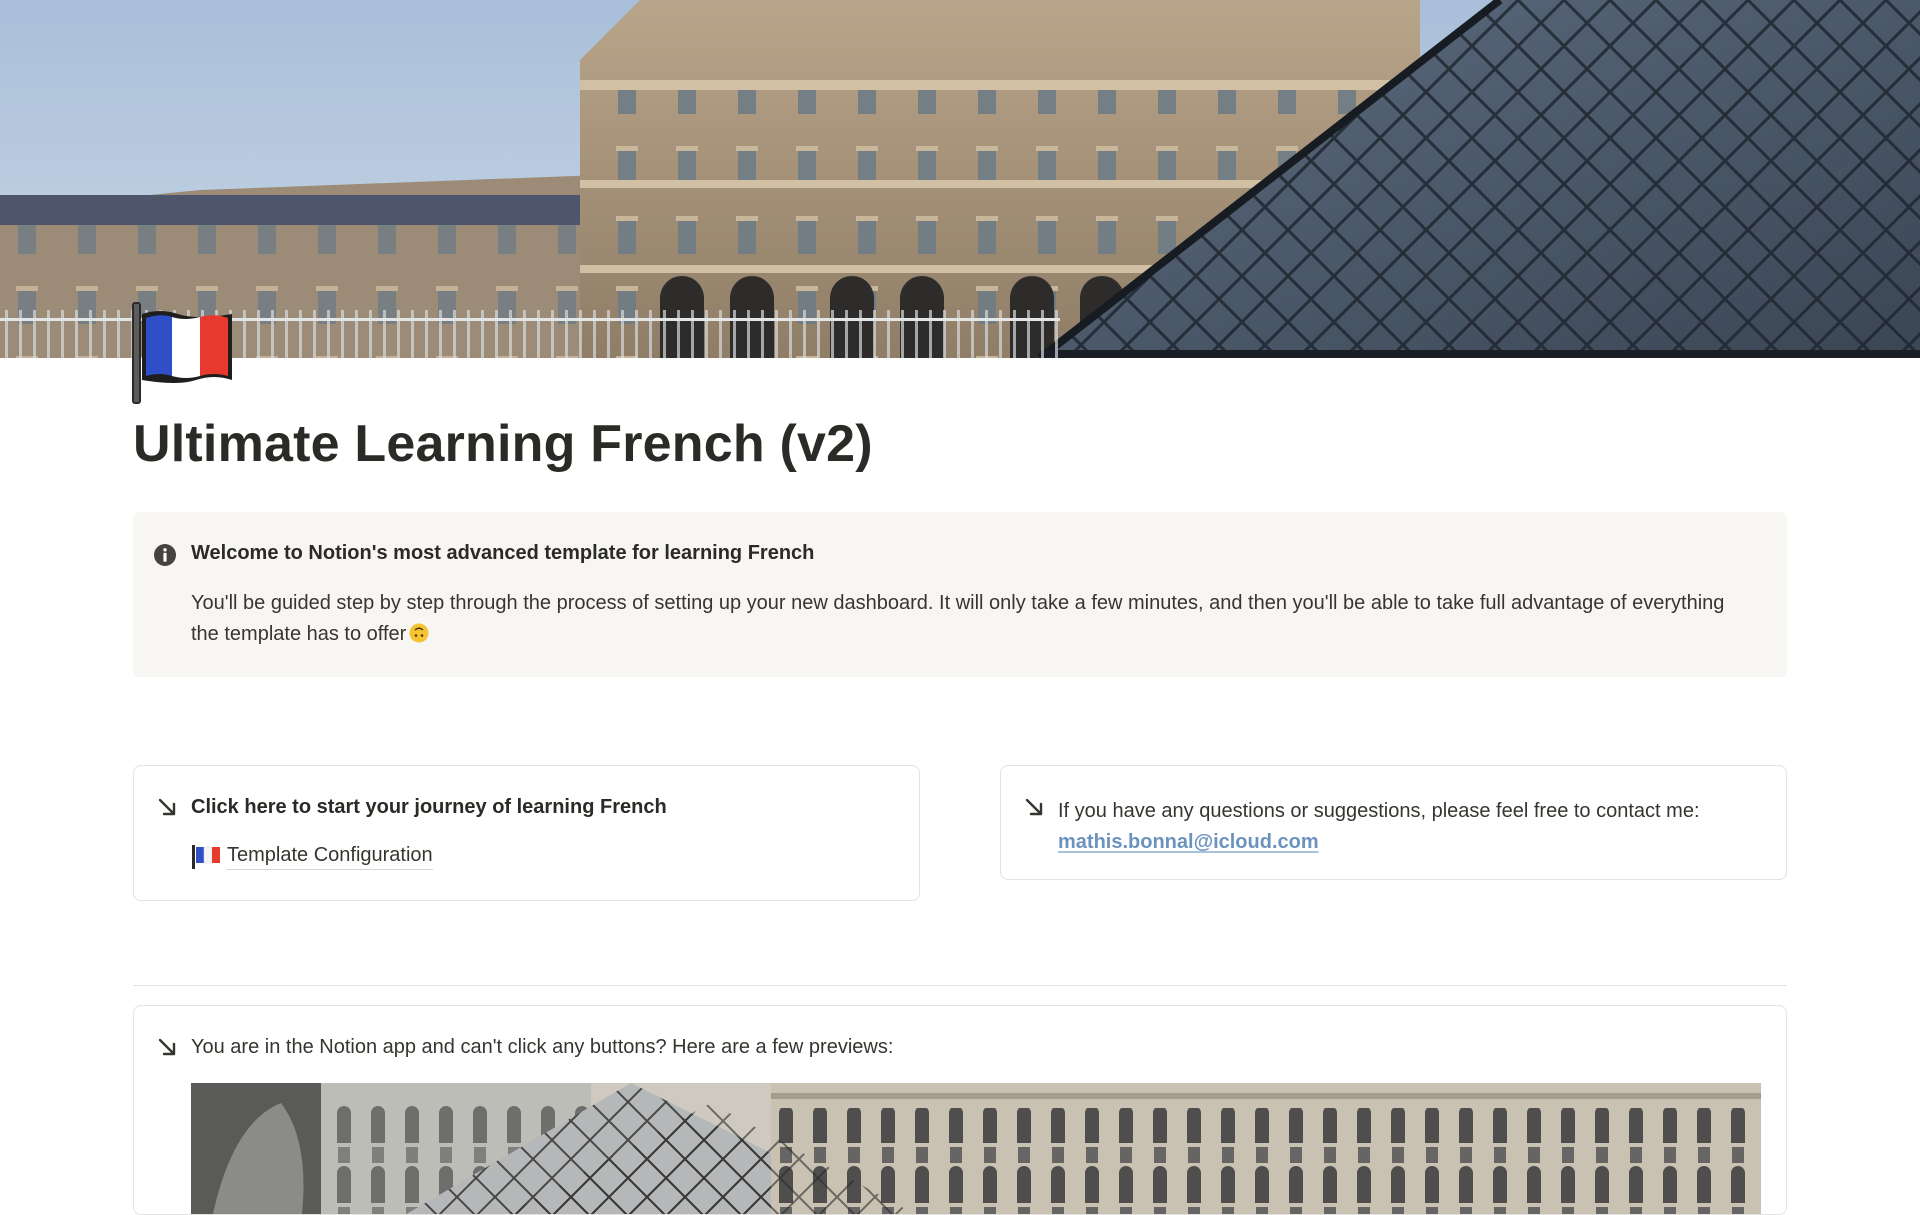 Image resolution: width=1920 pixels, height=1215 pixels. I want to click on upside-down-face-emoji-icon, so click(419, 633).